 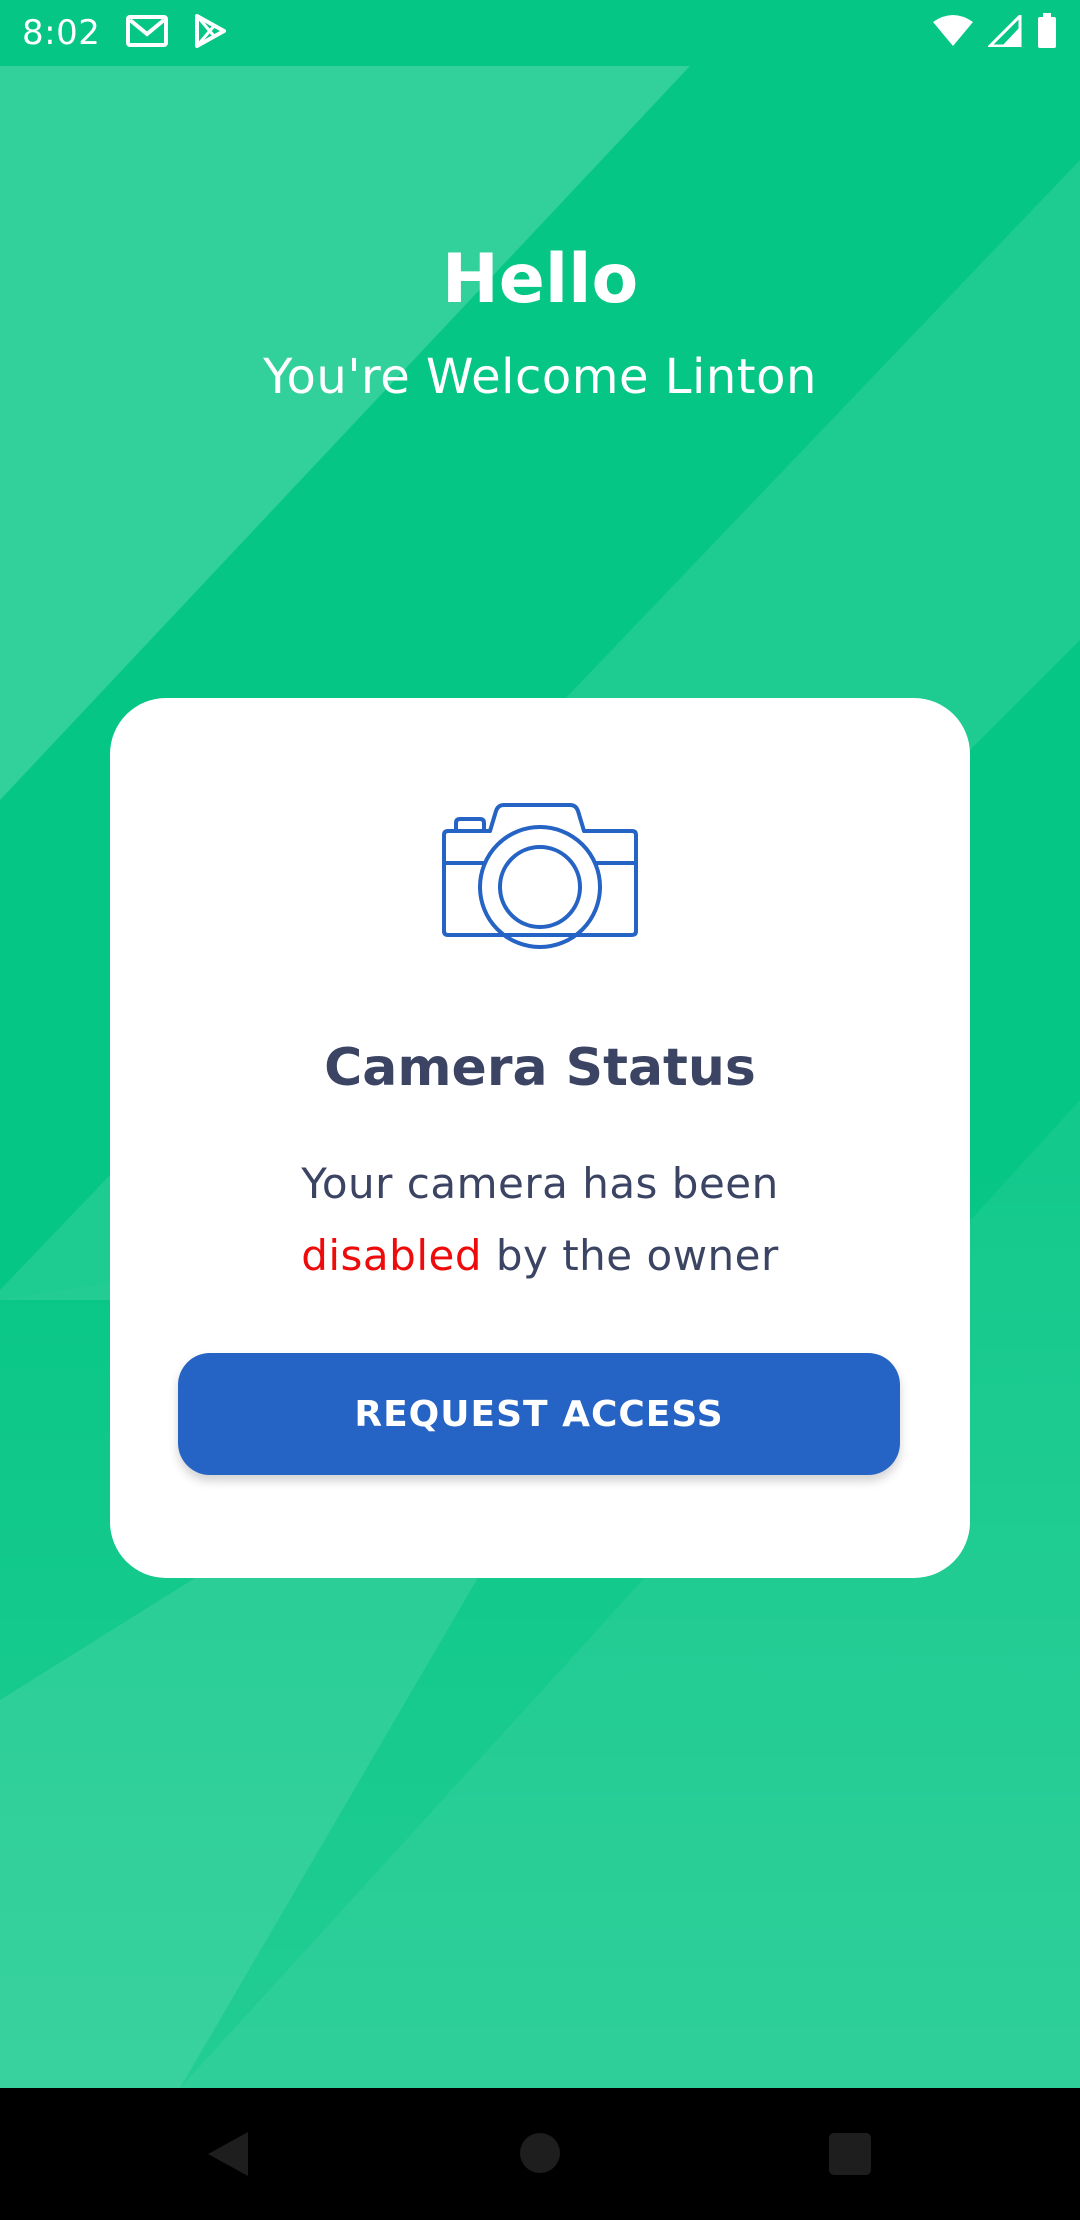 What do you see at coordinates (210, 33) in the screenshot?
I see `play-store-icon` at bounding box center [210, 33].